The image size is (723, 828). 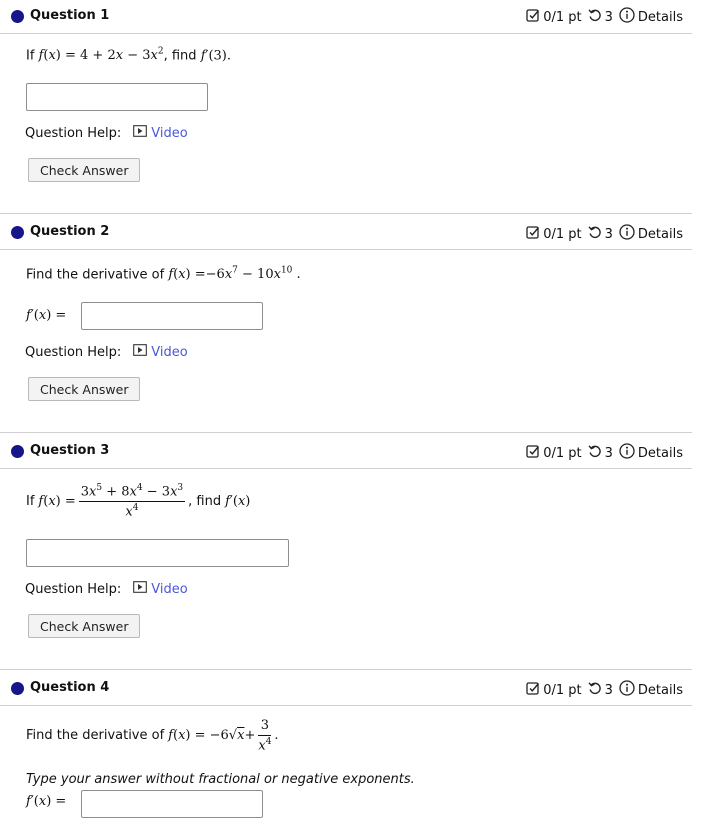 What do you see at coordinates (265, 736) in the screenshot?
I see `math-fraction: 3 x4` at bounding box center [265, 736].